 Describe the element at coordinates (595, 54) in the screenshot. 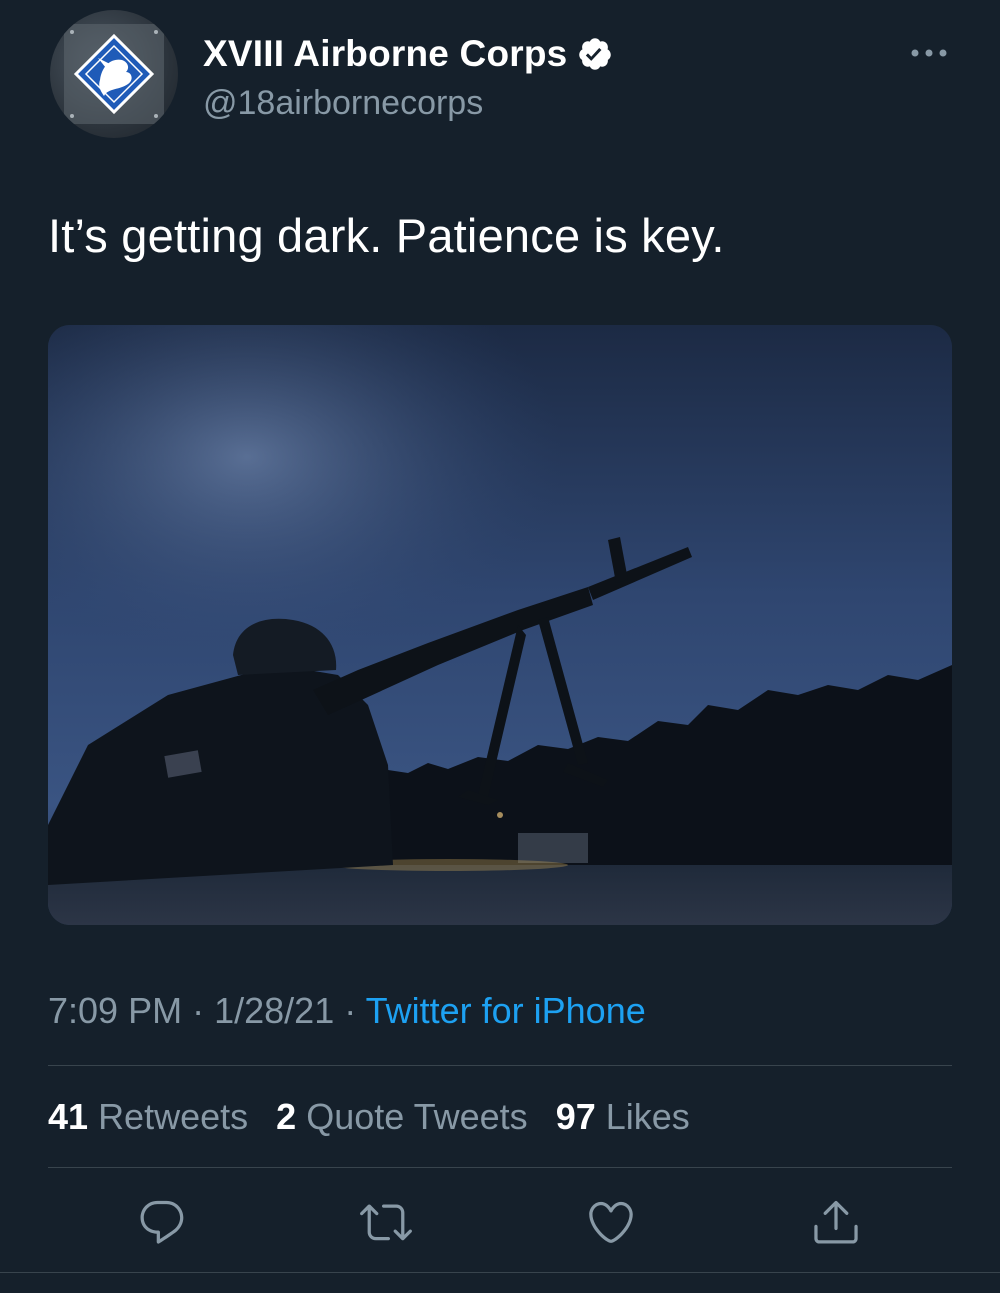

I see `verified-badge-icon` at that location.